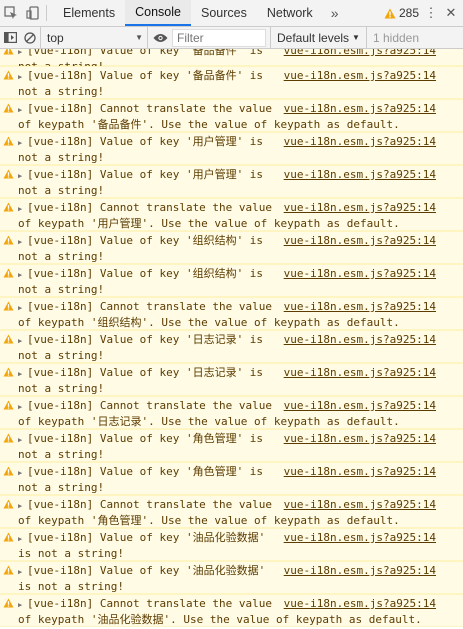 This screenshot has width=463, height=629. I want to click on inspect-element-icon, so click(11, 13).